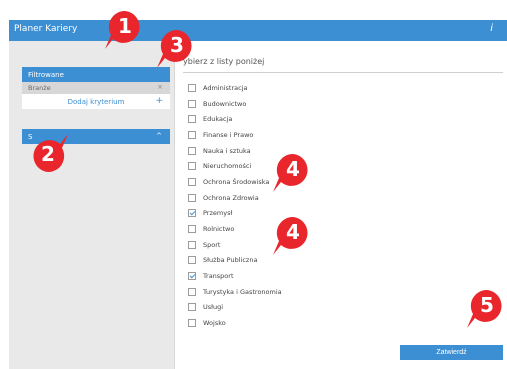 Image resolution: width=507 pixels, height=369 pixels. I want to click on callout-pin: 3, so click(177, 48).